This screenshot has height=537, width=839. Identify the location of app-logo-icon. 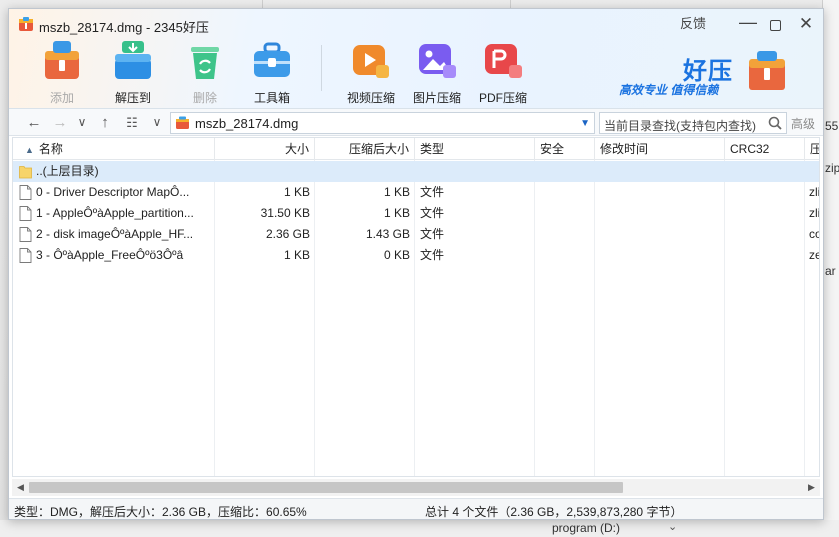
(26, 24).